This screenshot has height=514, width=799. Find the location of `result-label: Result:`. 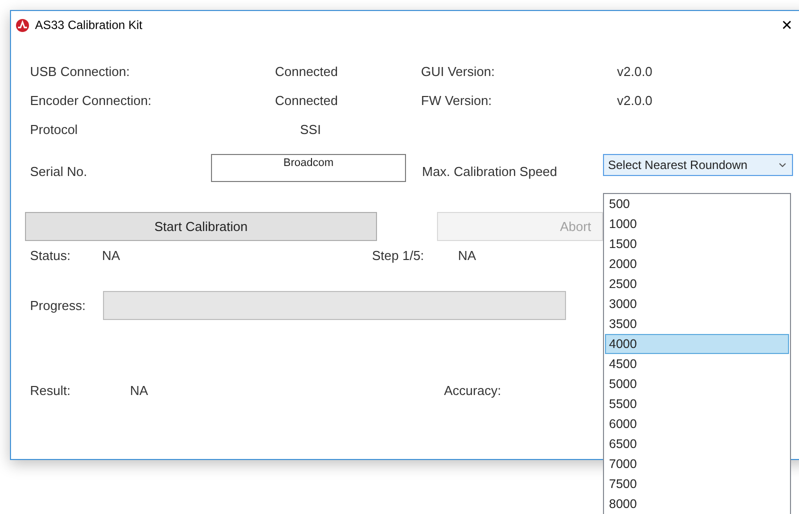

result-label: Result: is located at coordinates (51, 390).